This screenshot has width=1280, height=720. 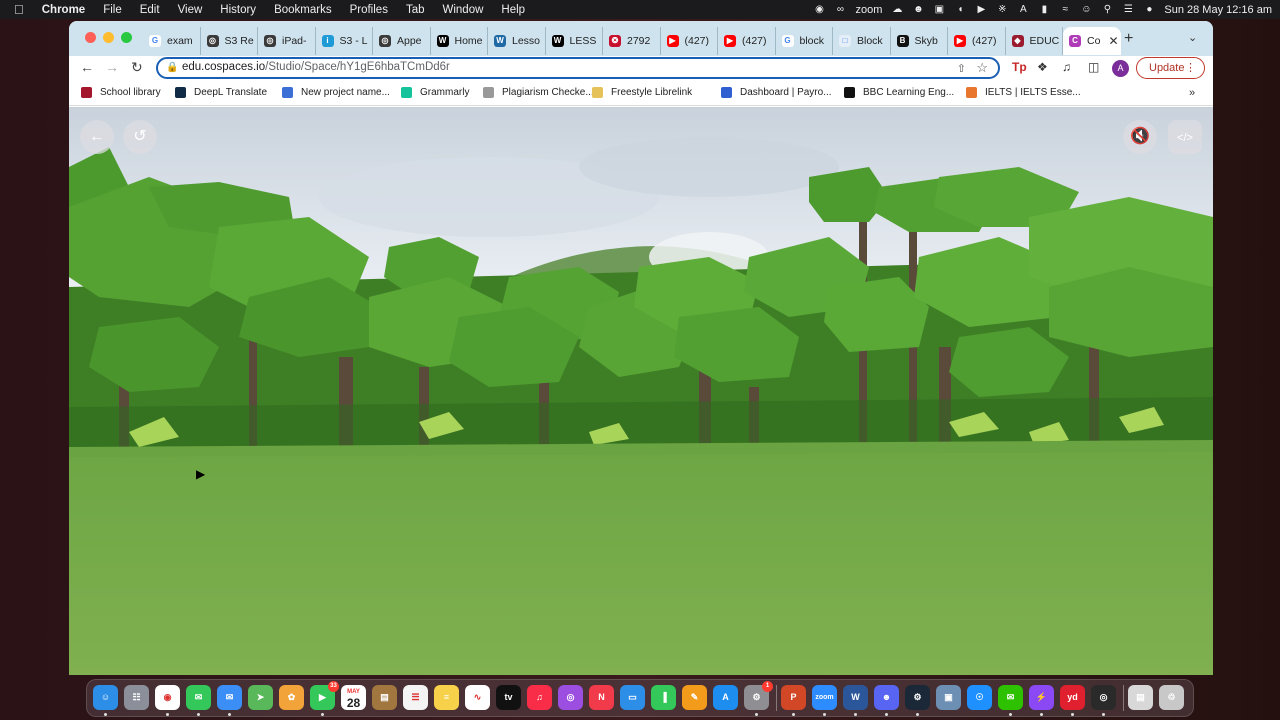 What do you see at coordinates (1093, 67) in the screenshot?
I see `side-panel-icon: ◫` at bounding box center [1093, 67].